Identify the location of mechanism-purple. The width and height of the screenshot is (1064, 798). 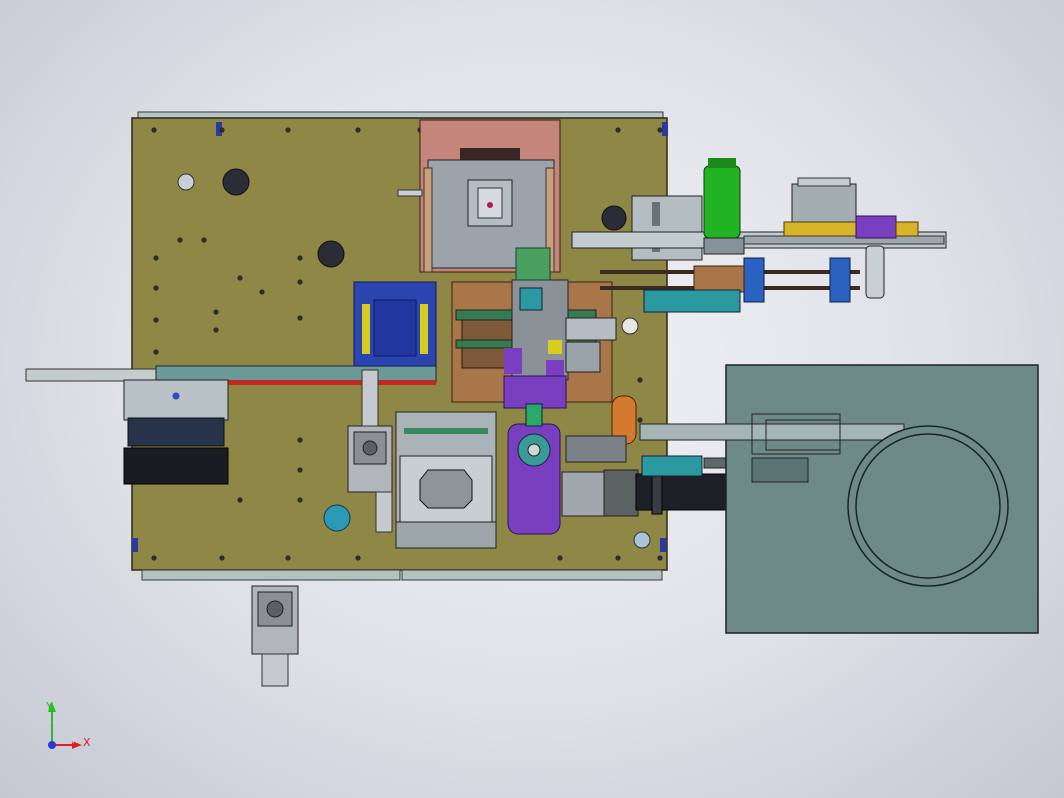
(513, 361).